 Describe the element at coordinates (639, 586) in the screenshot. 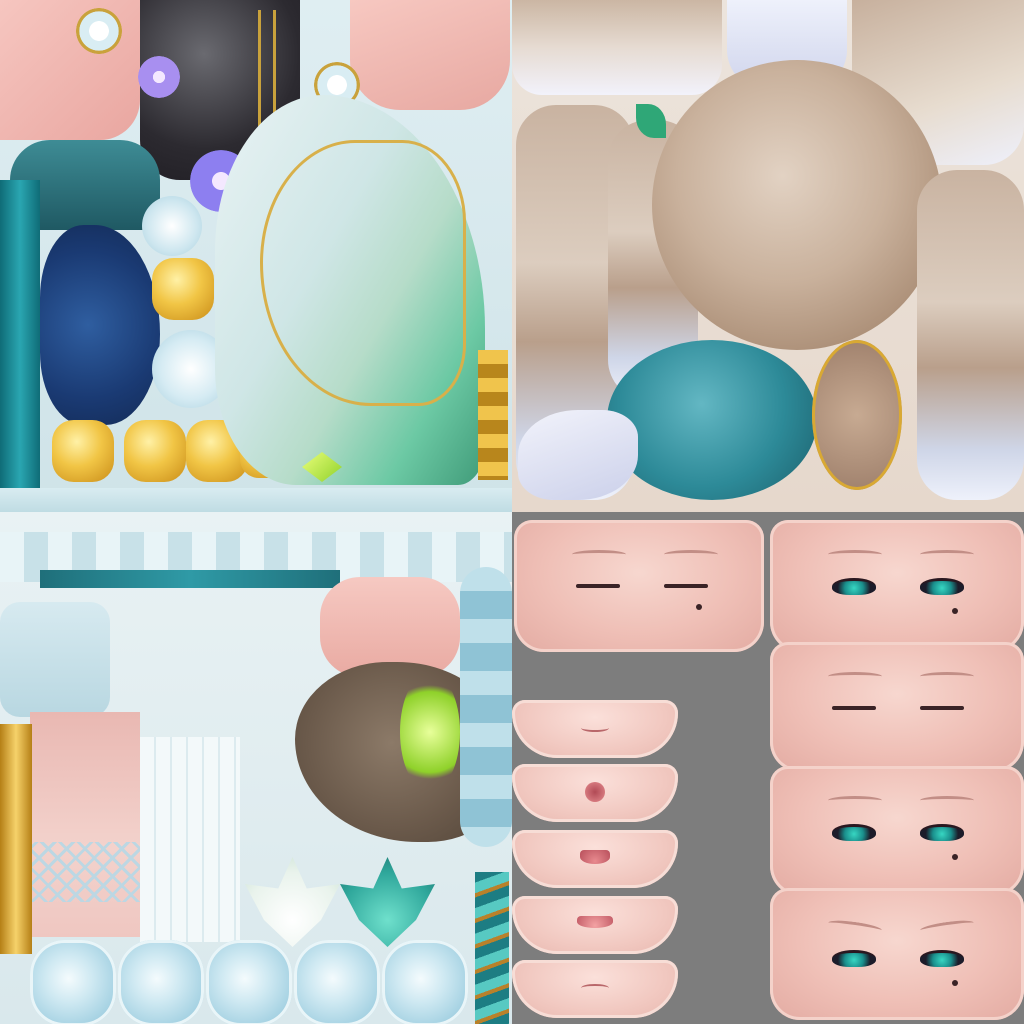

I see `eye-expression-closed-mole` at that location.